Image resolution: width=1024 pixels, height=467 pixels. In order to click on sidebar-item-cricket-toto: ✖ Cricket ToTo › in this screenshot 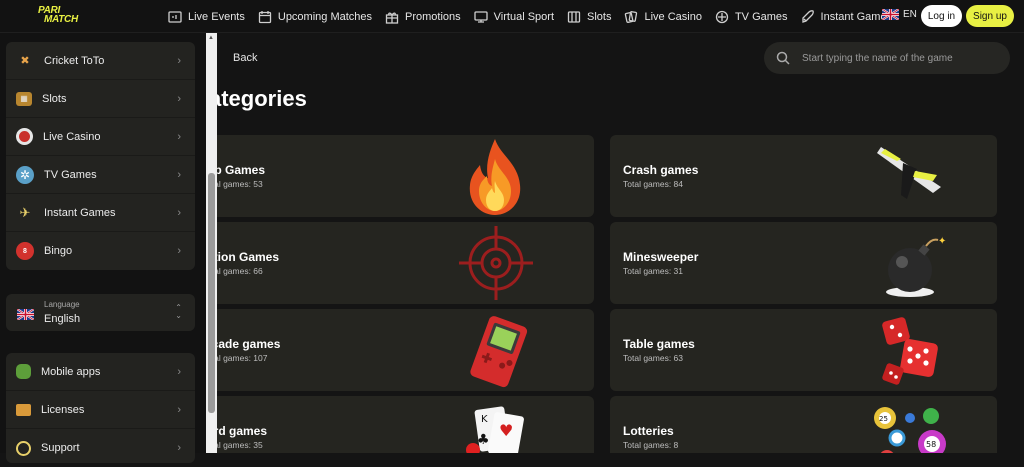, I will do `click(100, 61)`.